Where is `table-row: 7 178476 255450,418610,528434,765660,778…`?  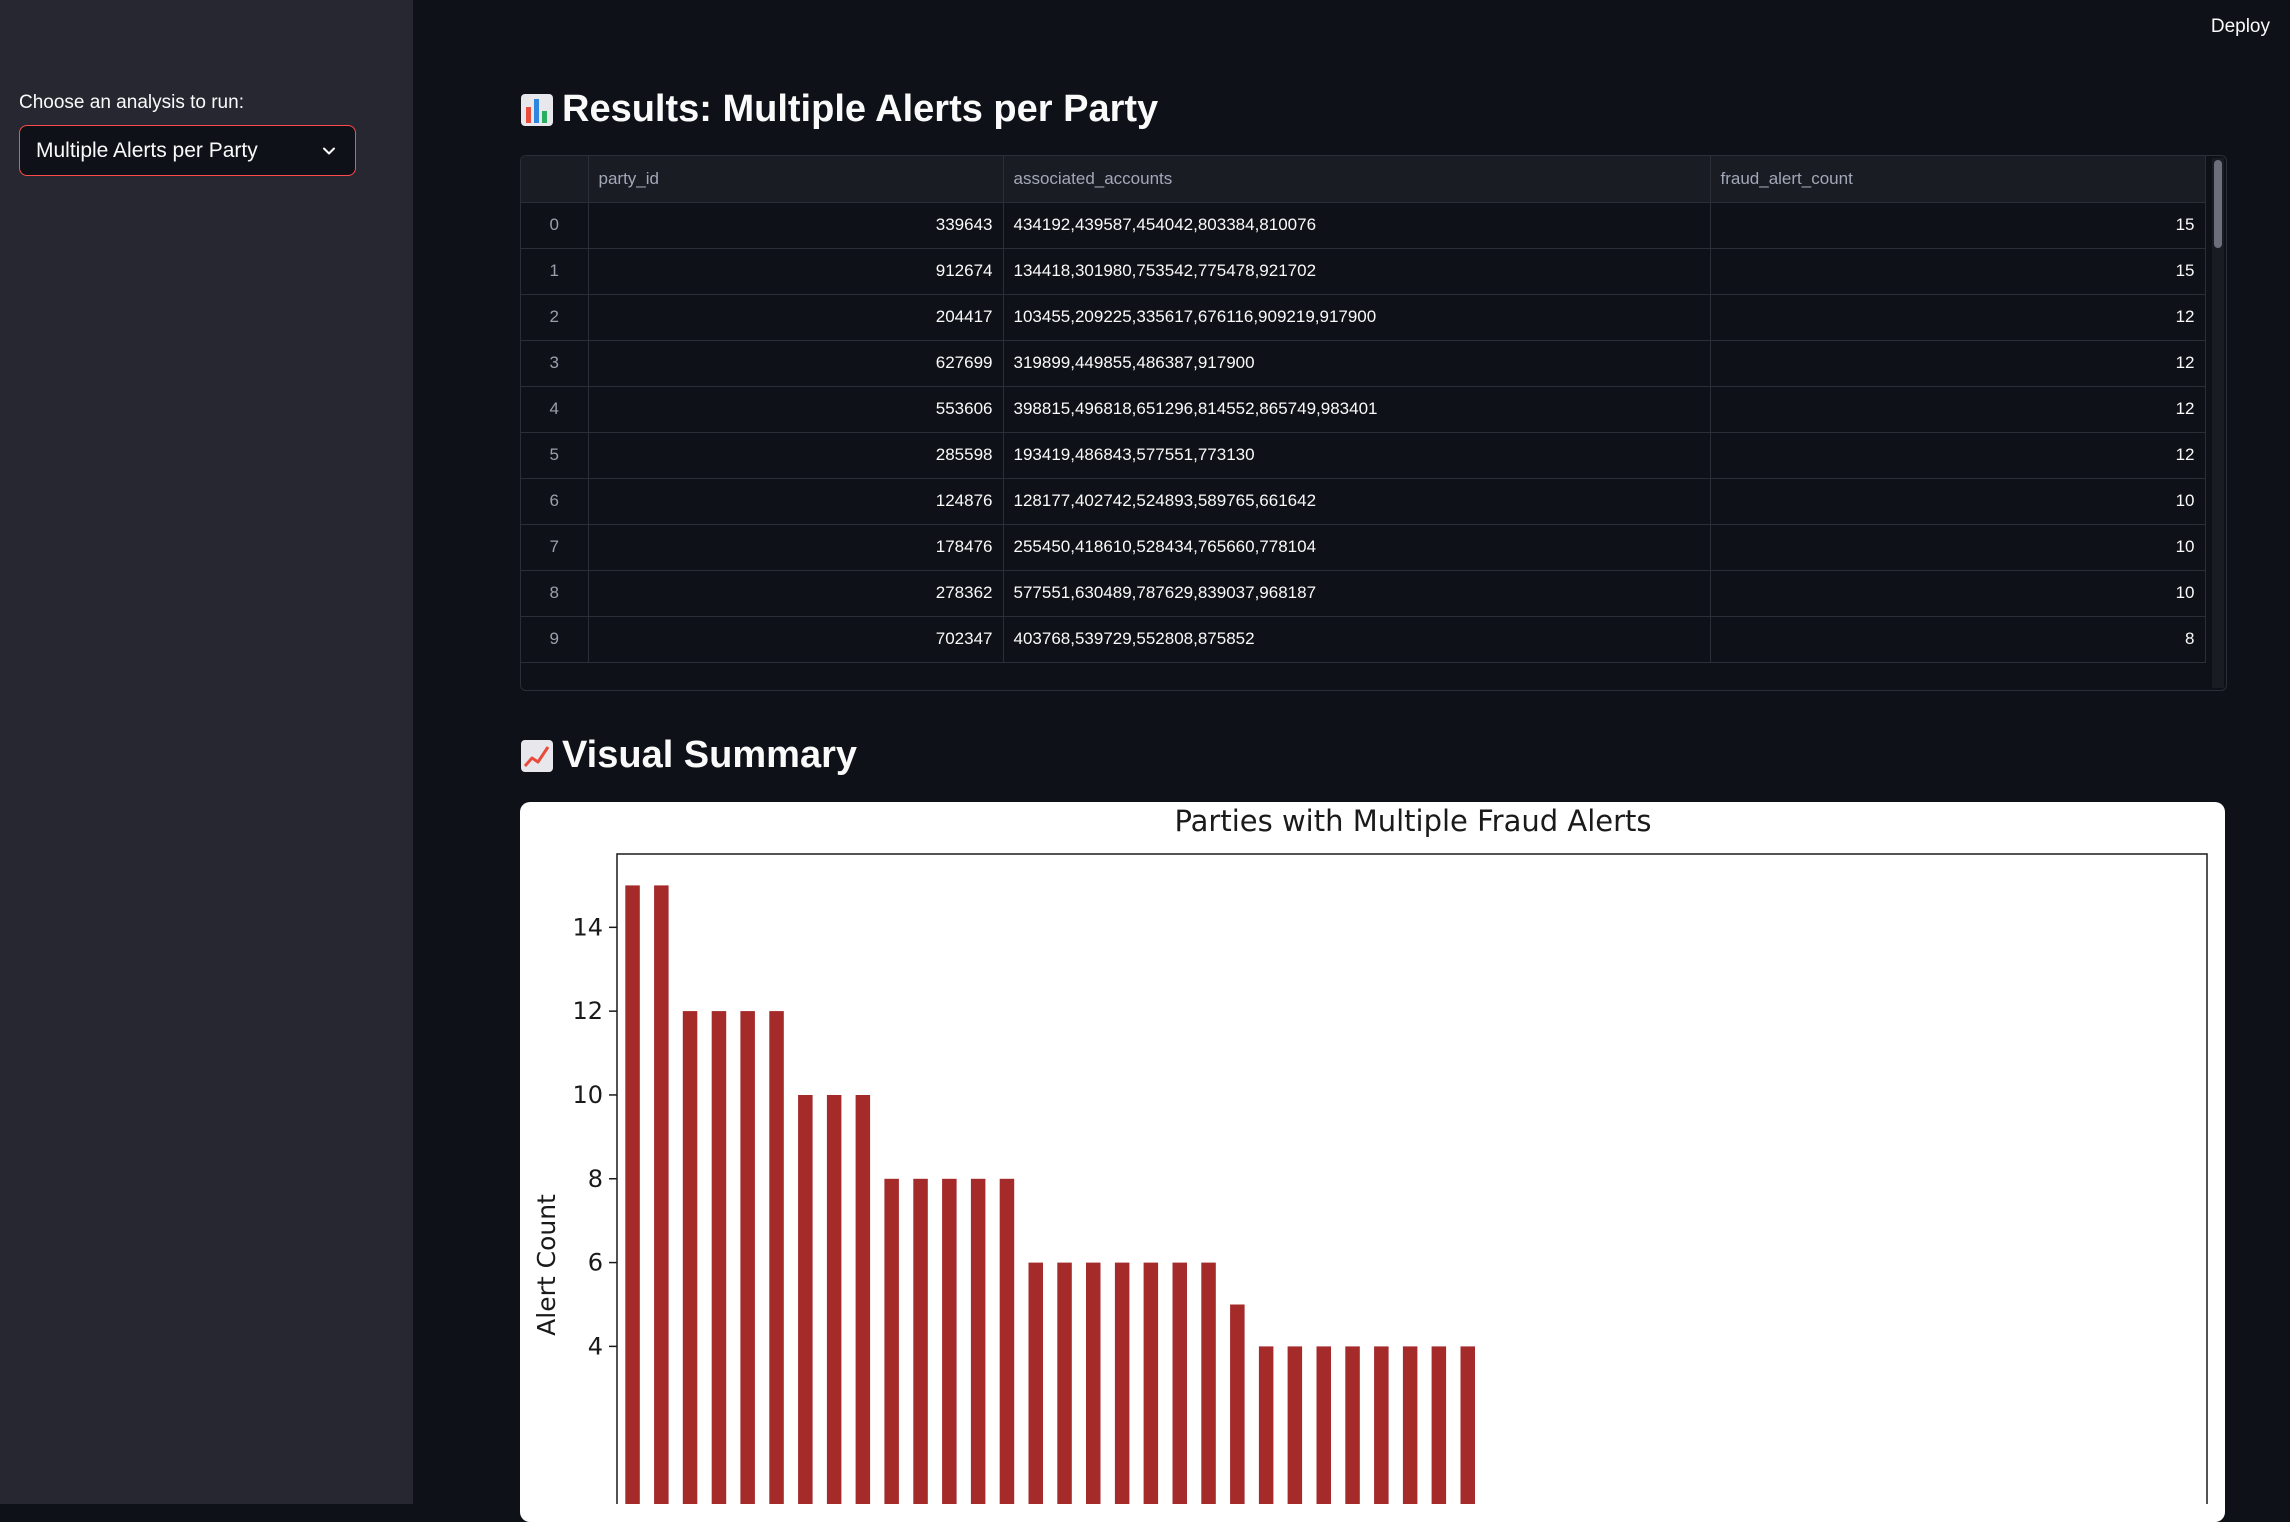 table-row: 7 178476 255450,418610,528434,765660,778… is located at coordinates (1363, 547).